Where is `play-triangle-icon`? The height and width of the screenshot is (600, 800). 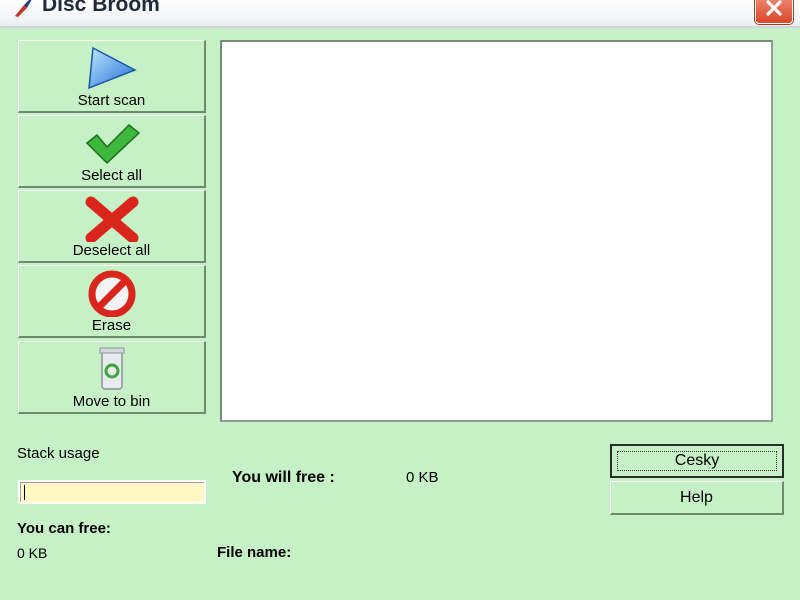 play-triangle-icon is located at coordinates (112, 68).